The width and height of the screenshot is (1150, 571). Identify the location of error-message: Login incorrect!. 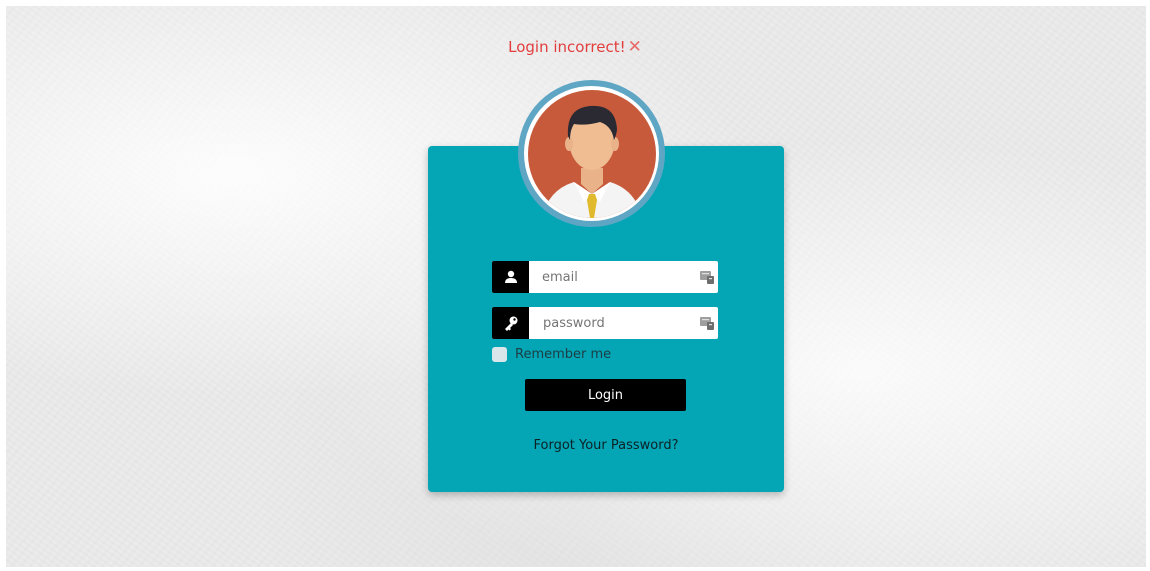
(567, 47).